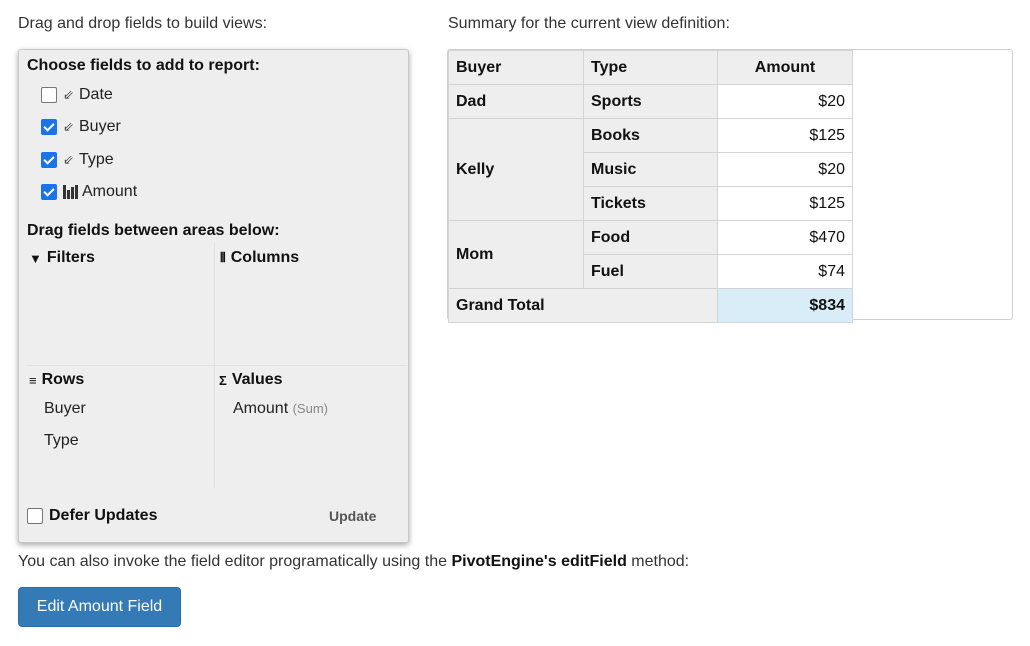 The width and height of the screenshot is (1030, 646). I want to click on filters-label: Filters, so click(70, 257).